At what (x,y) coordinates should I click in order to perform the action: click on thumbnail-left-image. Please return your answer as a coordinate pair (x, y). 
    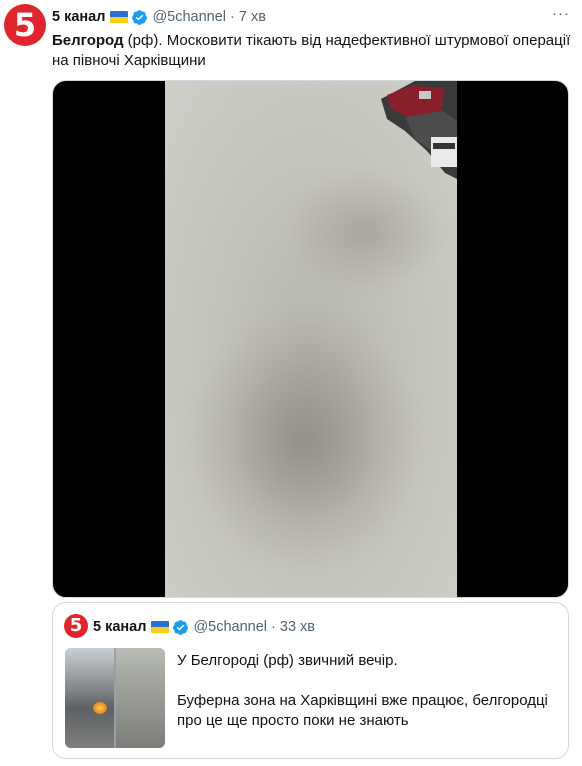
    Looking at the image, I should click on (89, 698).